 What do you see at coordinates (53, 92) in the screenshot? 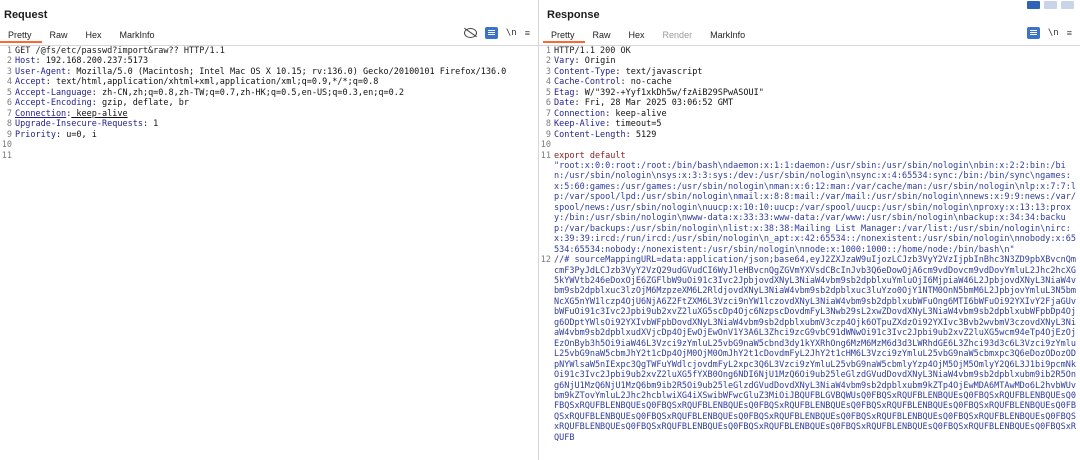
I see `header-key: Accept-Language` at bounding box center [53, 92].